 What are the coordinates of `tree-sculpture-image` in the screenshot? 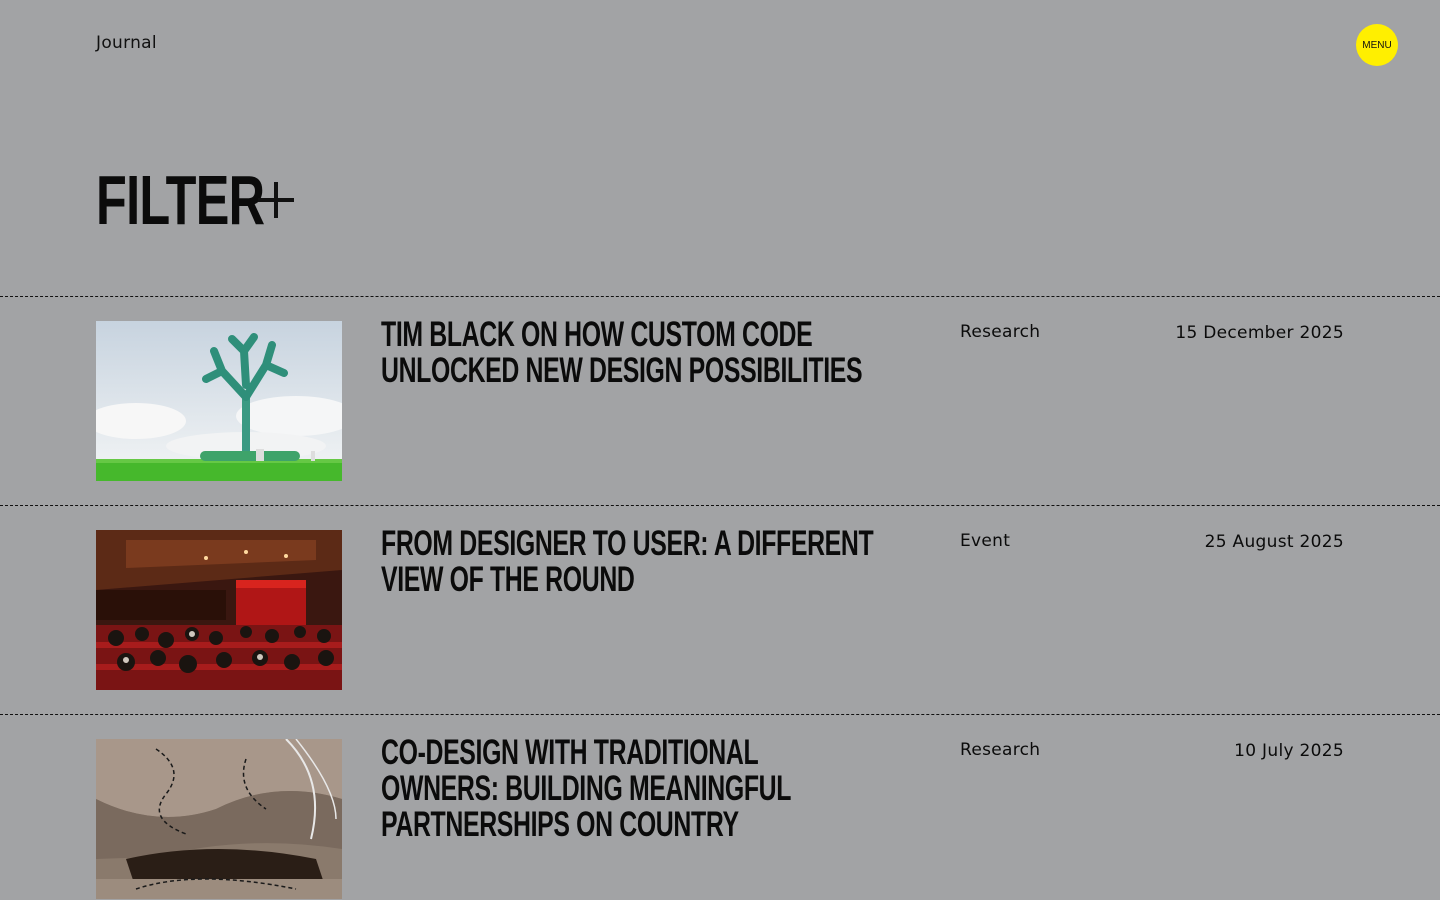 It's located at (219, 401).